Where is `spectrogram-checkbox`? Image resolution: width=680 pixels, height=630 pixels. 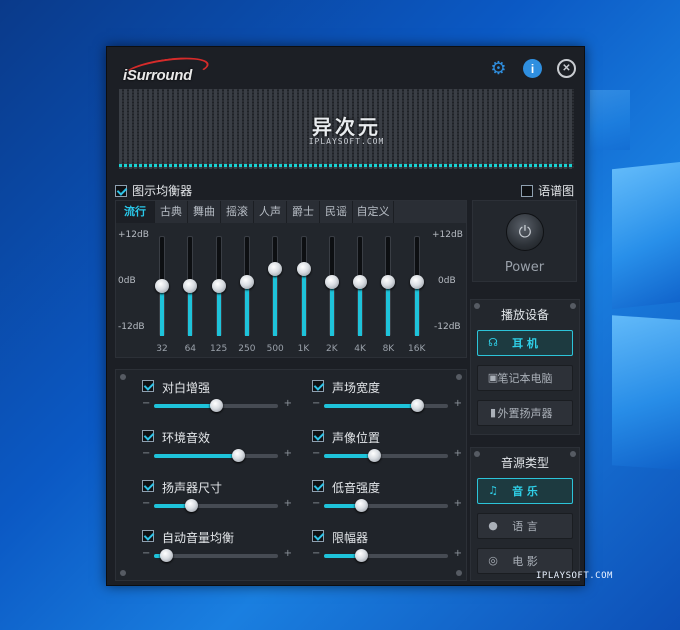 spectrogram-checkbox is located at coordinates (527, 190).